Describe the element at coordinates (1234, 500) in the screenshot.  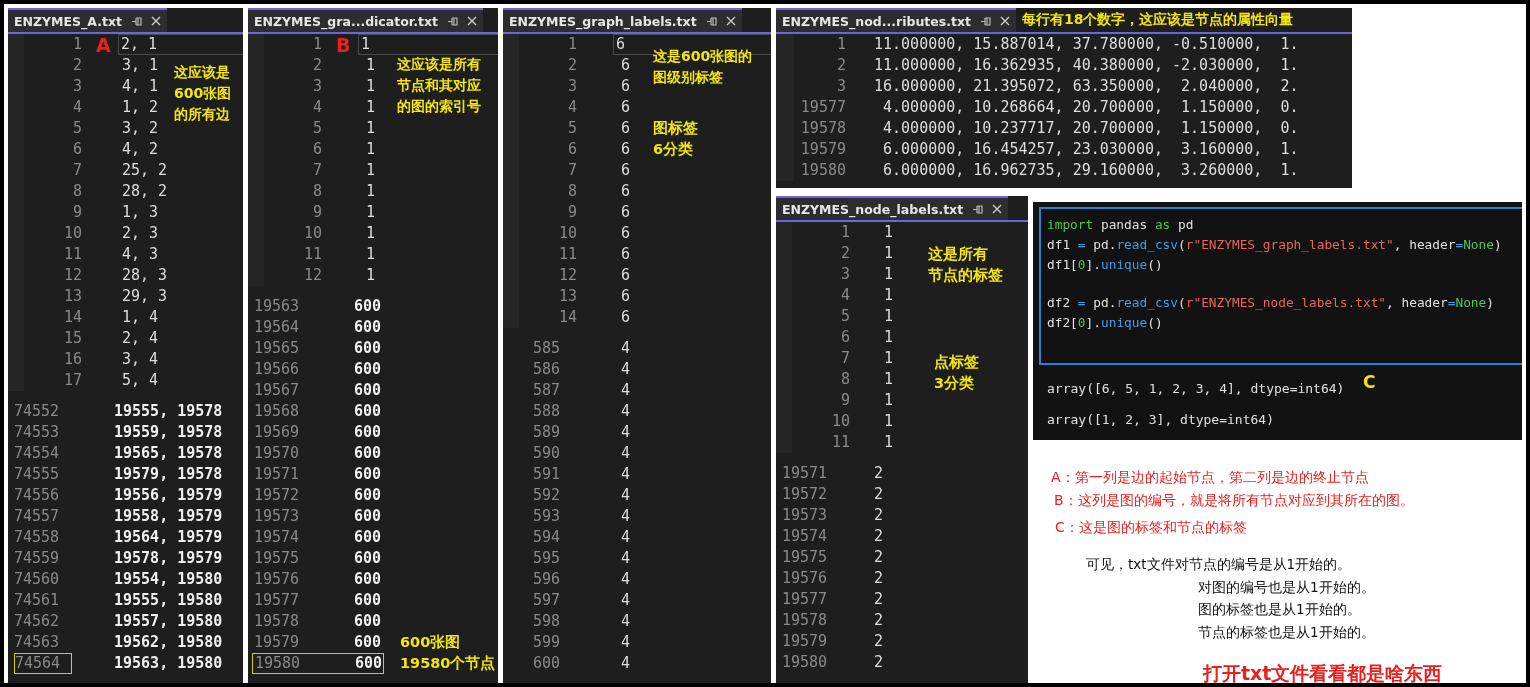
I see `explanation-text: B：这列是图的编号，就是将所有节点对应到其所在的图。` at that location.